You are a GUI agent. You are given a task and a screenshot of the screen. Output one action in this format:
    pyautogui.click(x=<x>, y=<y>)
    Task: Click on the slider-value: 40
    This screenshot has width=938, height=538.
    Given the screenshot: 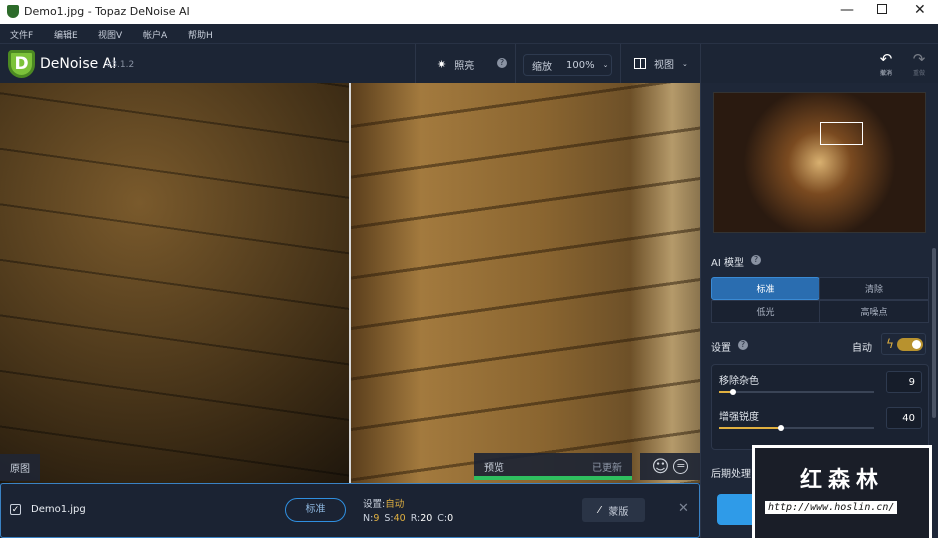 What is the action you would take?
    pyautogui.click(x=908, y=418)
    